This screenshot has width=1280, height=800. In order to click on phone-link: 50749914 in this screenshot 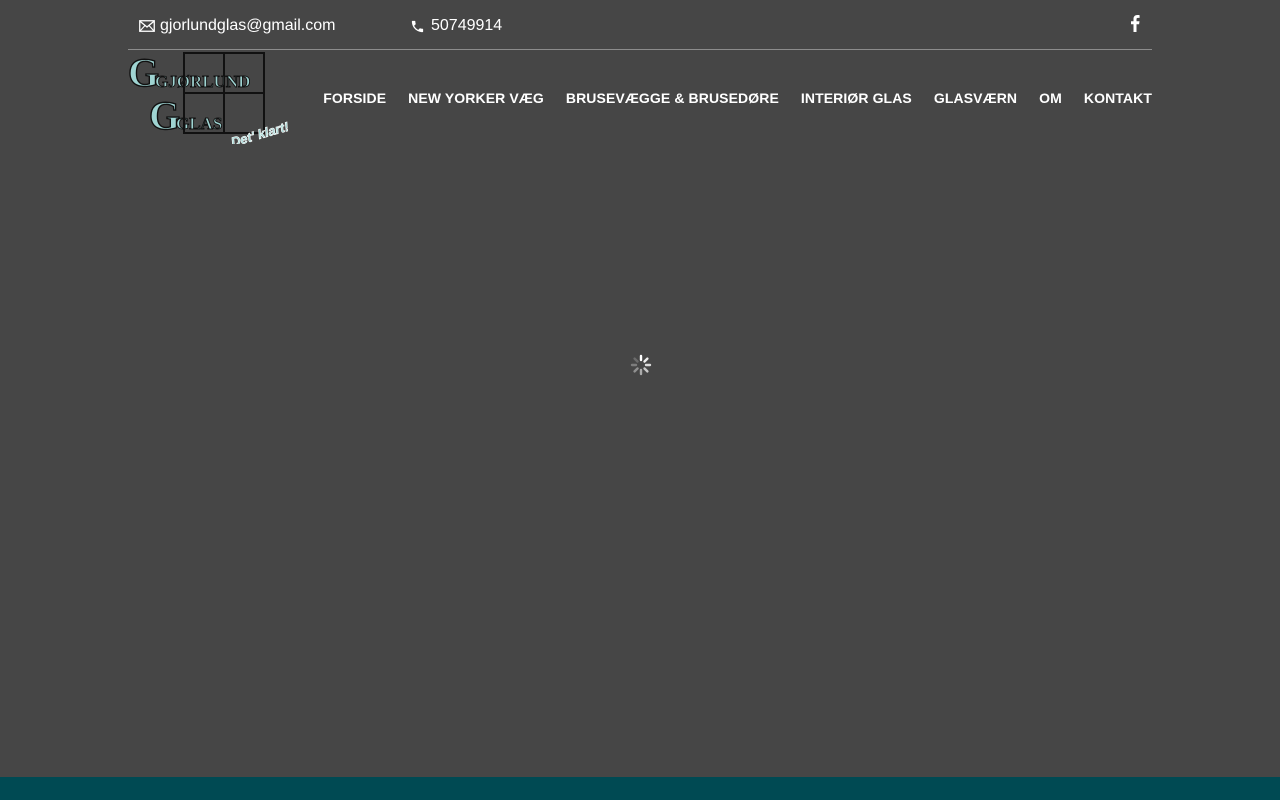, I will do `click(455, 26)`.